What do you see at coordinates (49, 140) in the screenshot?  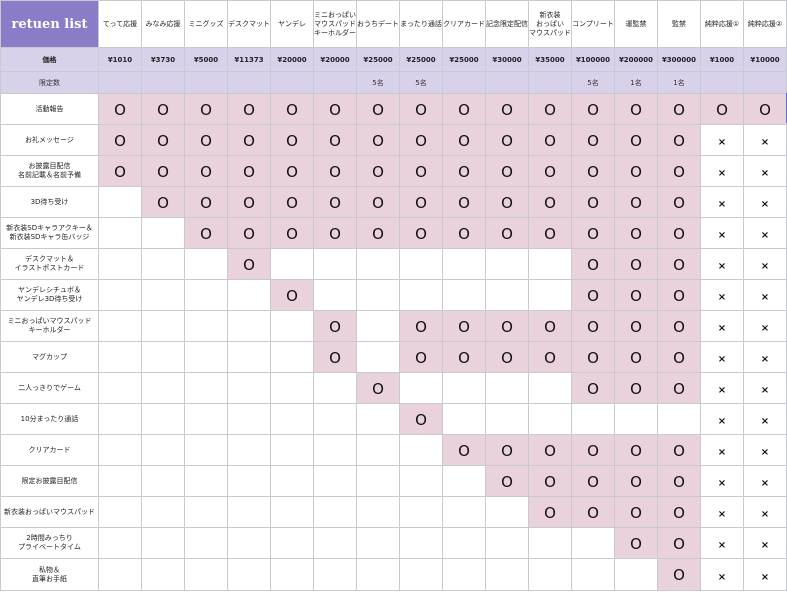 I see `row-label: お礼メッセージ` at bounding box center [49, 140].